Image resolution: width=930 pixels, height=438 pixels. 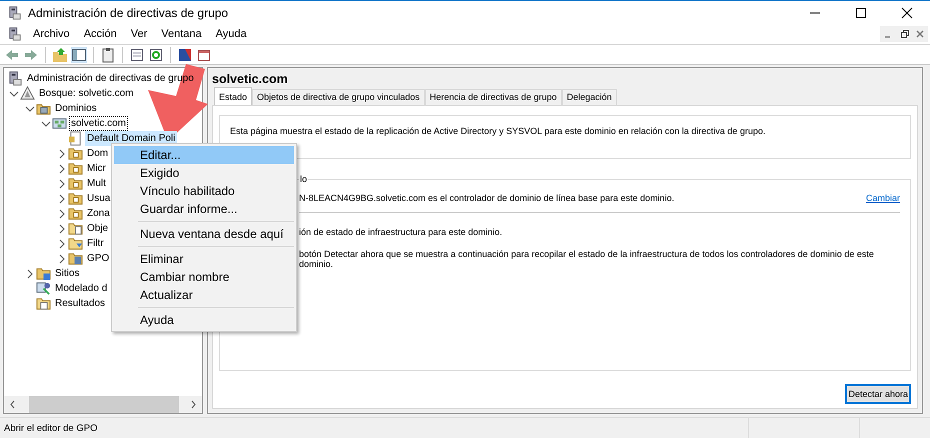 What do you see at coordinates (100, 34) in the screenshot?
I see `menu-item: Acción` at bounding box center [100, 34].